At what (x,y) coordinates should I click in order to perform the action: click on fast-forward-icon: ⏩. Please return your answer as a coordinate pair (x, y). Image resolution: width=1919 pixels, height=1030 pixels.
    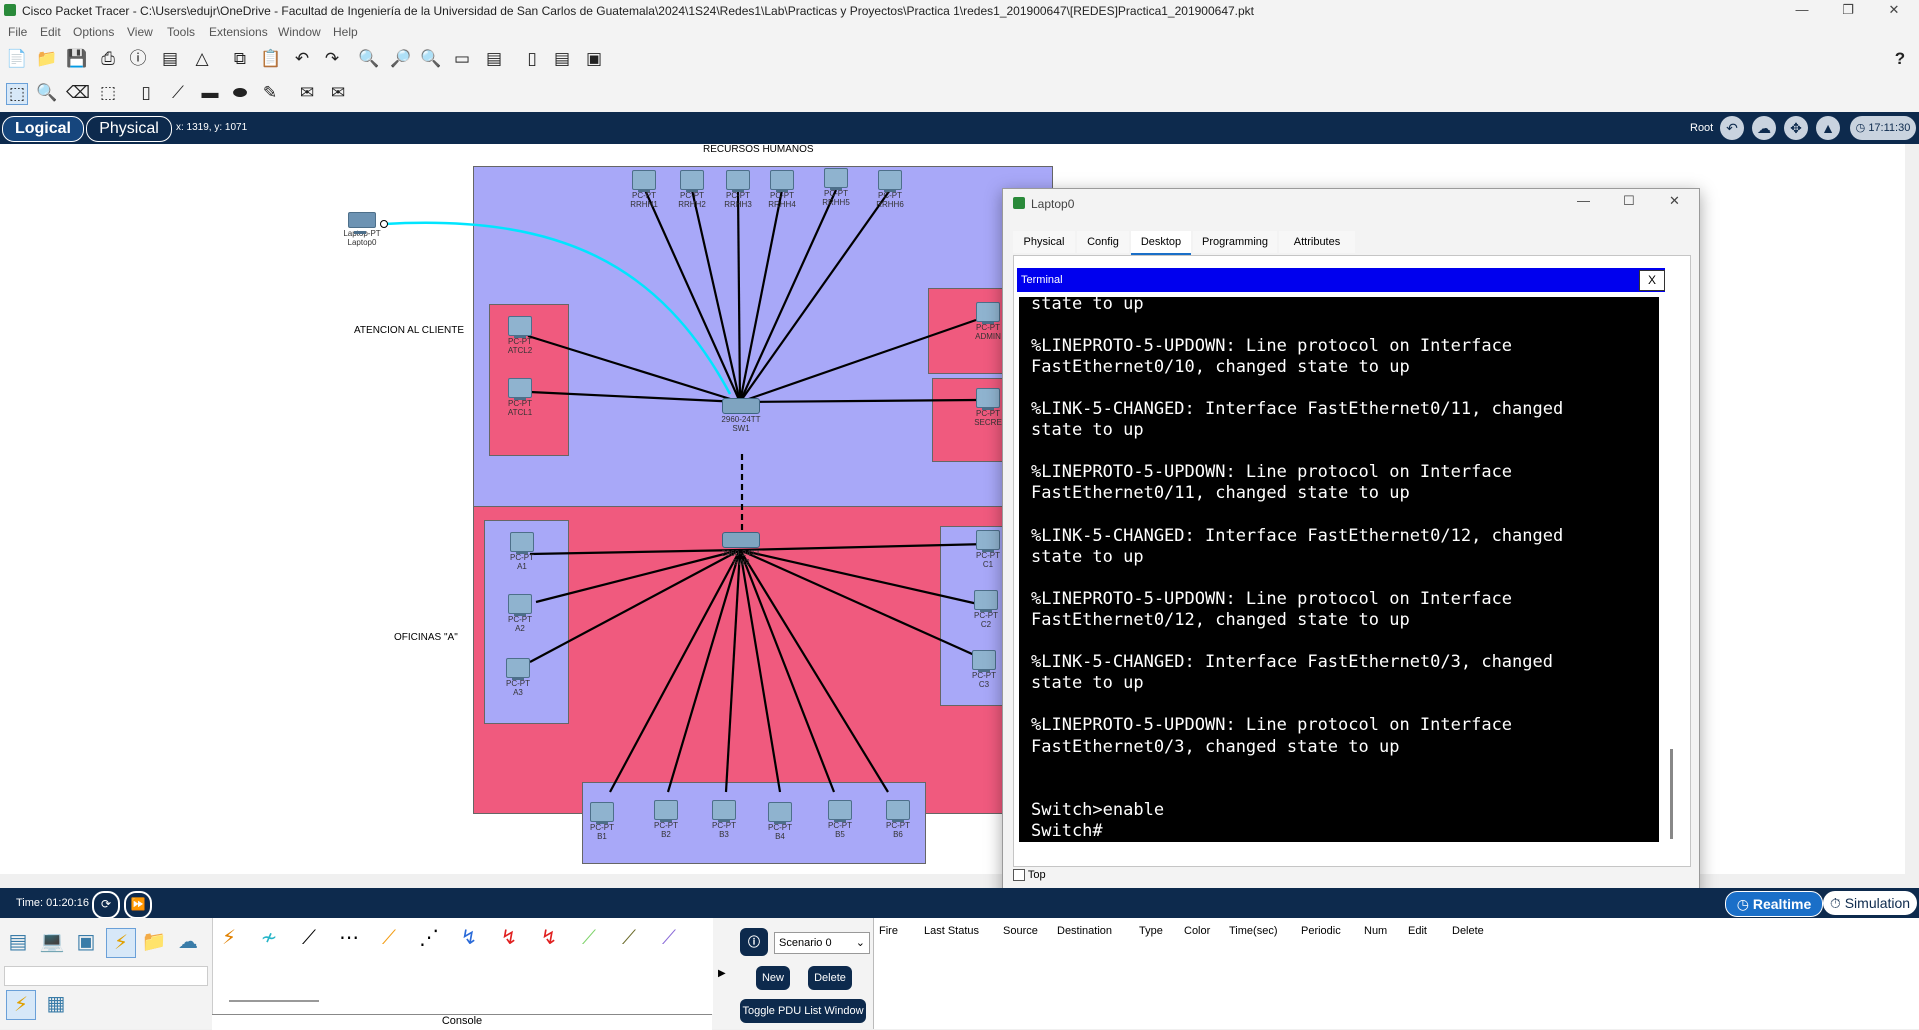
    Looking at the image, I should click on (138, 905).